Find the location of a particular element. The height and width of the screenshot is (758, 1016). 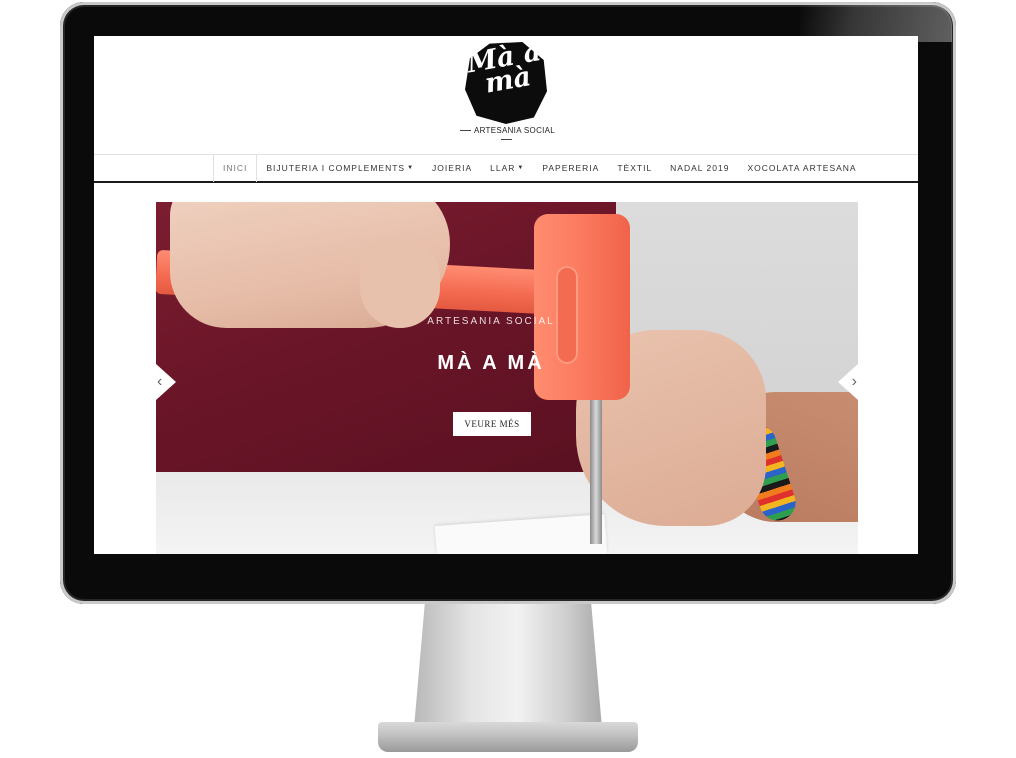

monitor-stand-neck is located at coordinates (508, 663).